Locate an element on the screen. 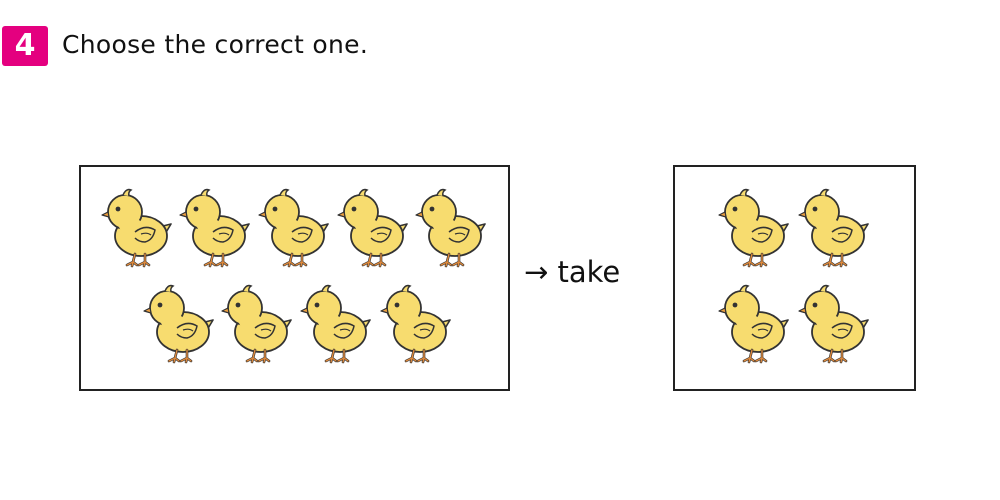 The height and width of the screenshot is (500, 1000). take-arrow-label: → take is located at coordinates (572, 272).